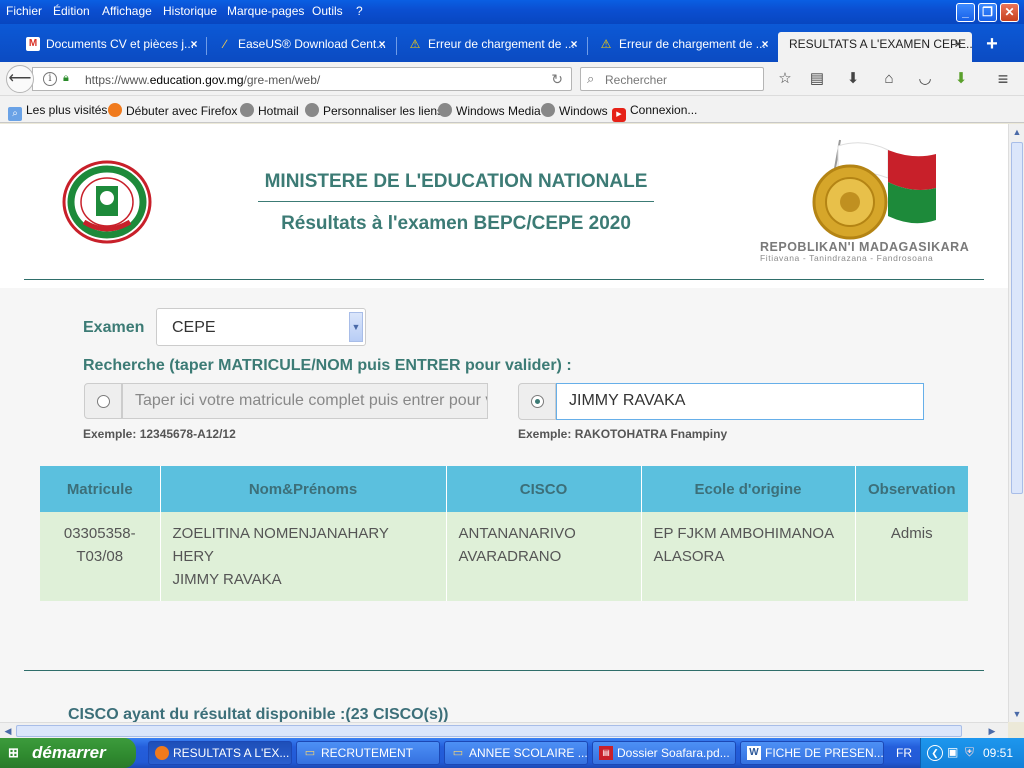 The height and width of the screenshot is (768, 1024). I want to click on bookmark-label: Les plus visités, so click(67, 110).